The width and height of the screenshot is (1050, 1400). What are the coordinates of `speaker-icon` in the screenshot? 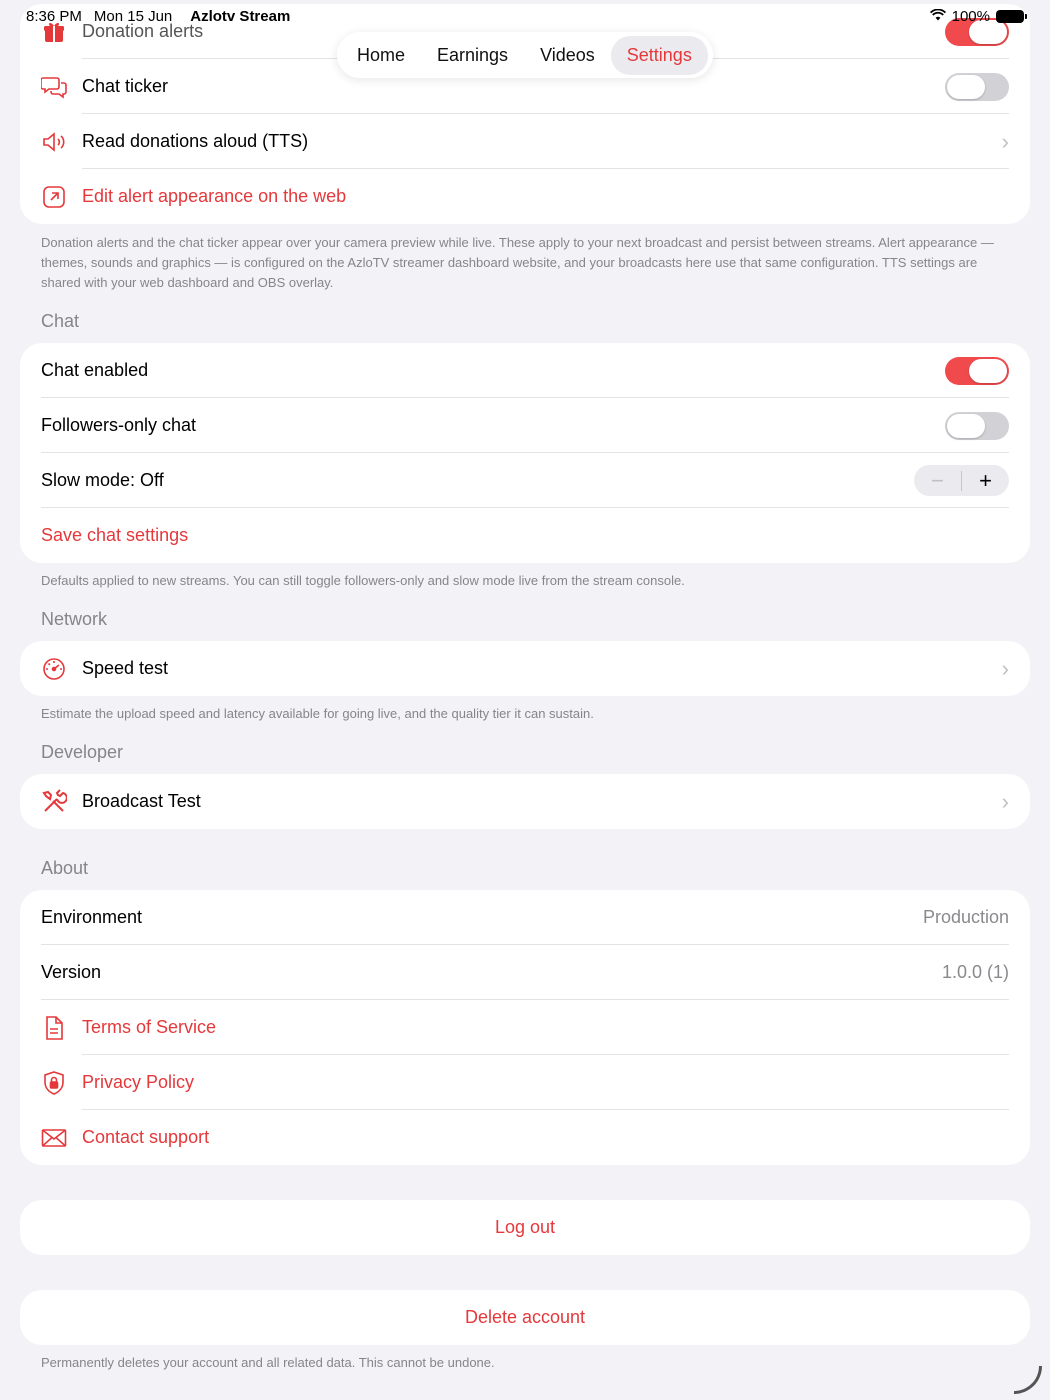 It's located at (54, 142).